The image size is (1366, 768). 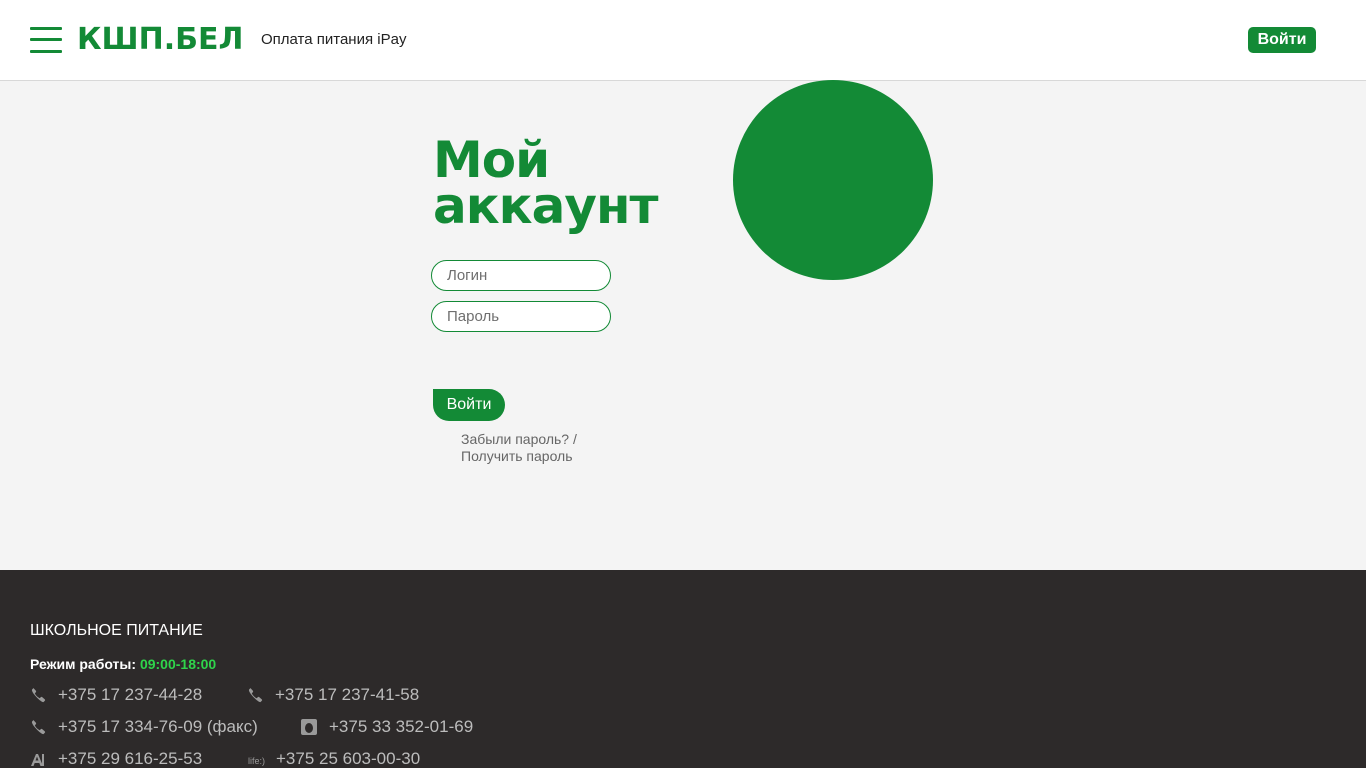 I want to click on phone-number: +375 17 334-76-09 (факс), so click(x=158, y=727).